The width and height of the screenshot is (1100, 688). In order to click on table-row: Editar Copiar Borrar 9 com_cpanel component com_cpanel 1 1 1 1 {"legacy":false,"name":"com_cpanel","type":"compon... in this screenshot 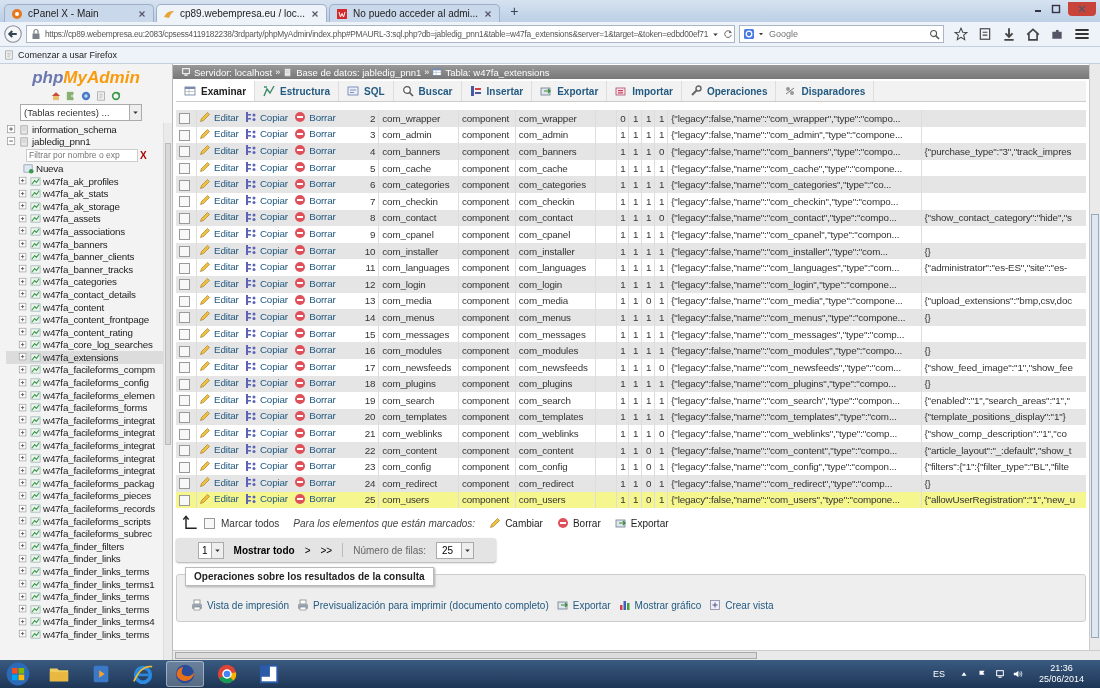, I will do `click(631, 234)`.